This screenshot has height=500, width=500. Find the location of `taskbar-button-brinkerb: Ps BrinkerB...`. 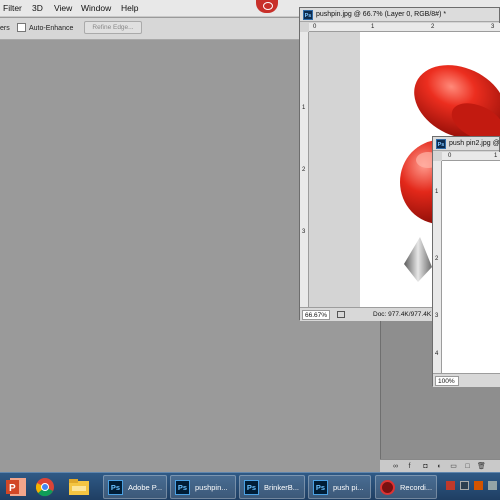

taskbar-button-brinkerb: Ps BrinkerB... is located at coordinates (272, 487).